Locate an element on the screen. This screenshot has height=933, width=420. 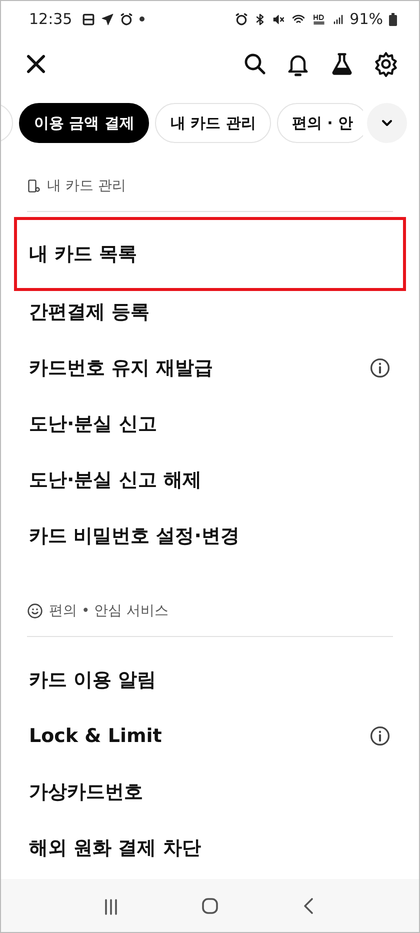
signal-icon is located at coordinates (338, 19).